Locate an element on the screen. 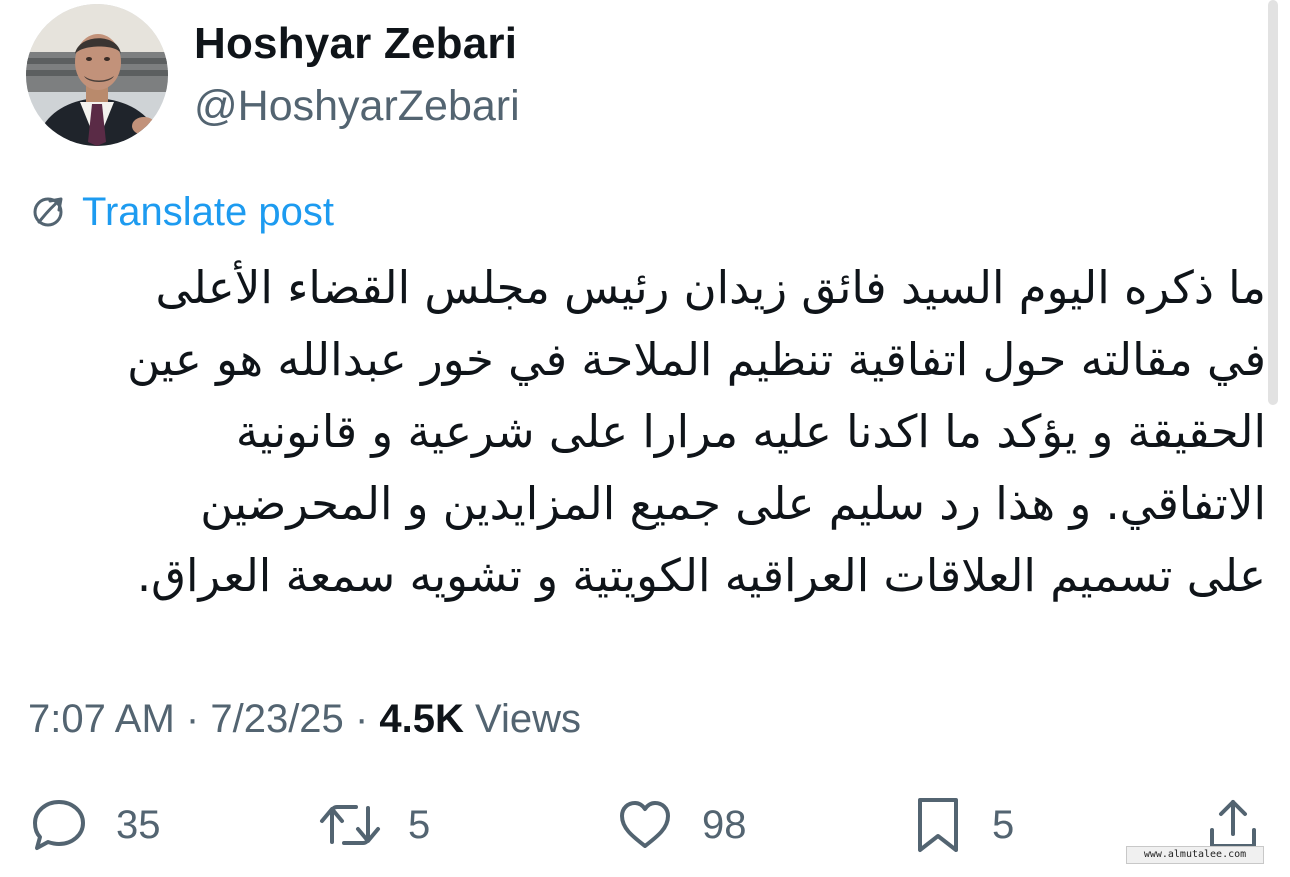  bookmark-count: 5 is located at coordinates (1003, 824).